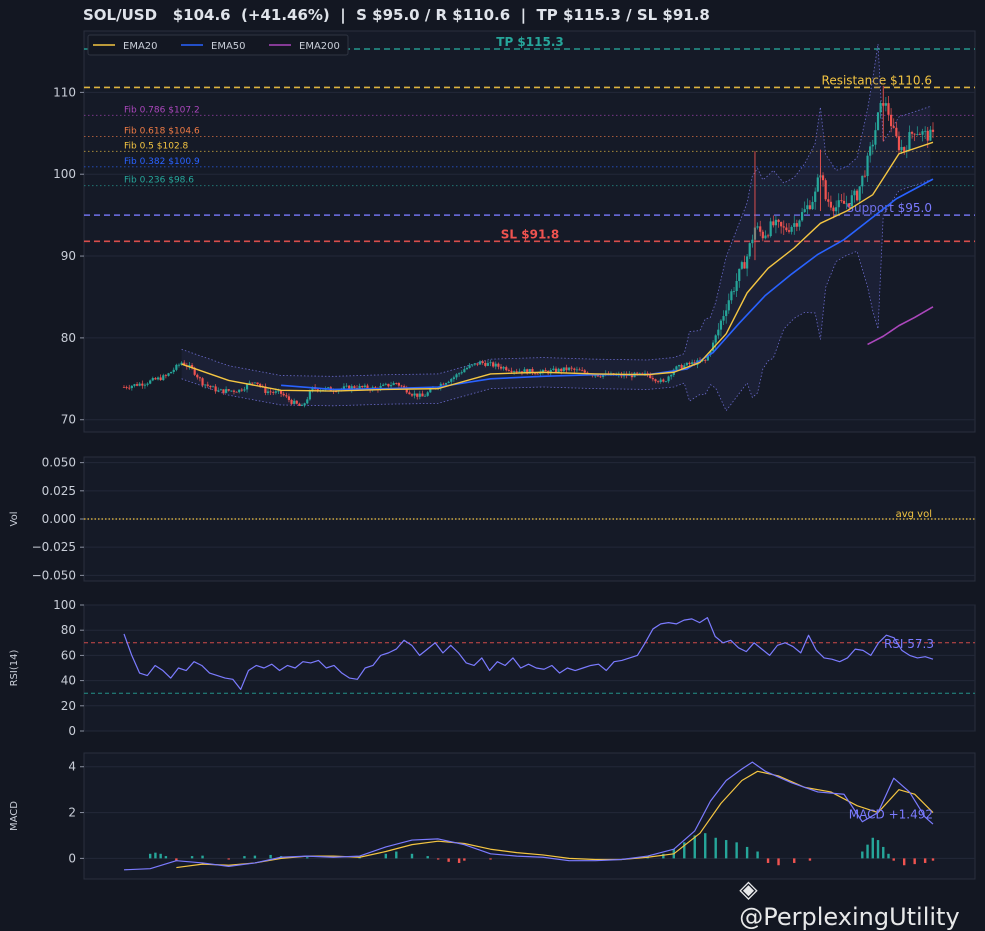 This screenshot has height=931, width=985. I want to click on ytick-label: 20, so click(68, 706).